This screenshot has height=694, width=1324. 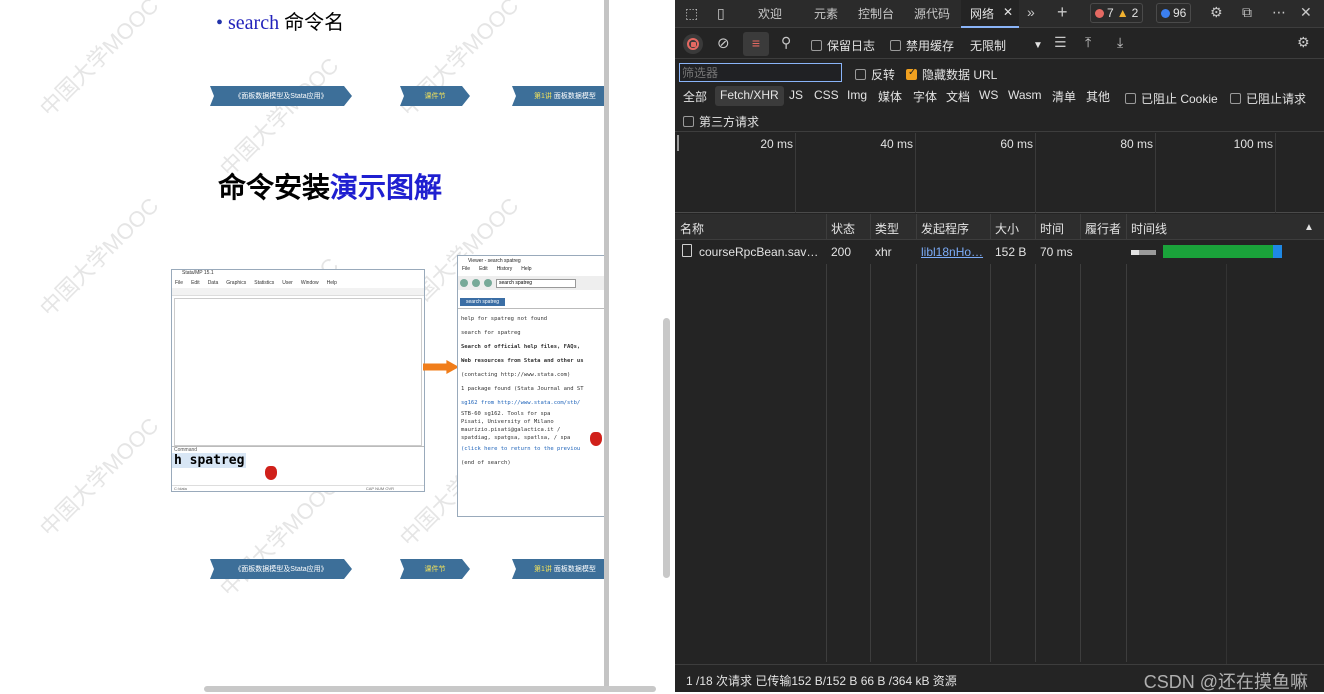 I want to click on hide-data-urls-checkbox: 隐藏数据 URL, so click(x=951, y=74).